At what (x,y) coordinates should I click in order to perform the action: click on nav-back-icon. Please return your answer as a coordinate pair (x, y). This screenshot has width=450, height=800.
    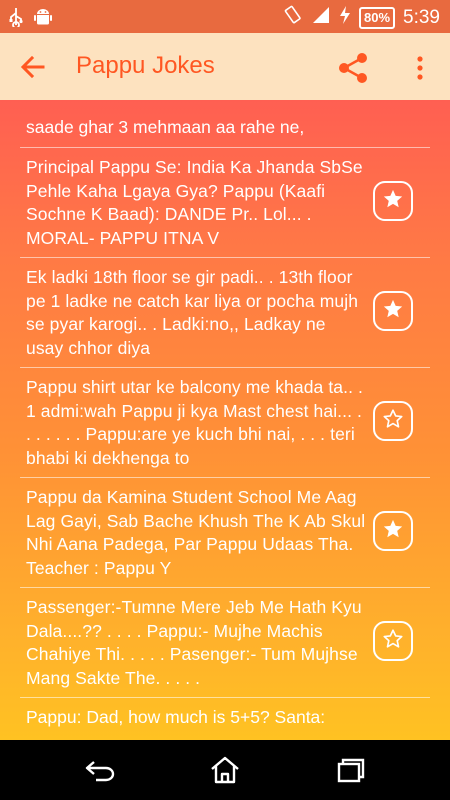
    Looking at the image, I should click on (100, 770).